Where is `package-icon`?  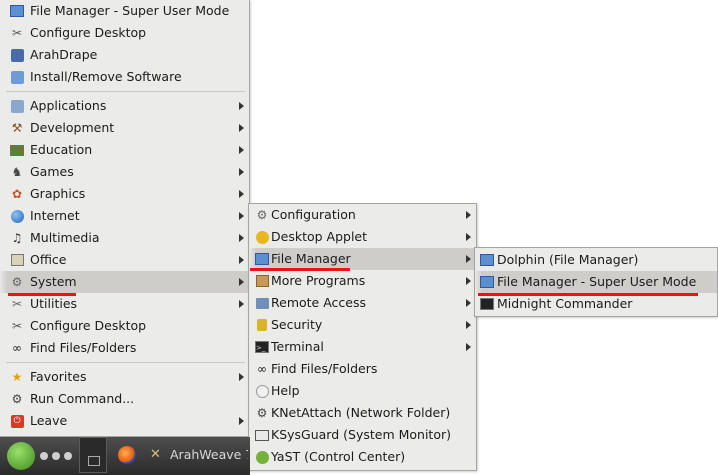 package-icon is located at coordinates (17, 77).